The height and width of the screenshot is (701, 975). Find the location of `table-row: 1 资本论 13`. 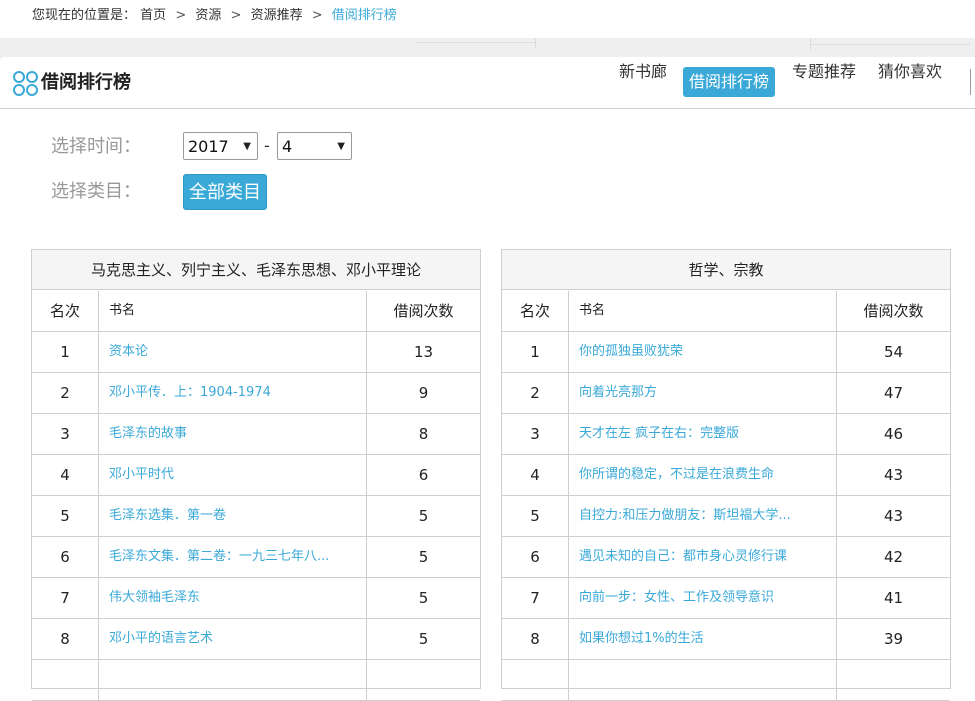

table-row: 1 资本论 13 is located at coordinates (256, 352).